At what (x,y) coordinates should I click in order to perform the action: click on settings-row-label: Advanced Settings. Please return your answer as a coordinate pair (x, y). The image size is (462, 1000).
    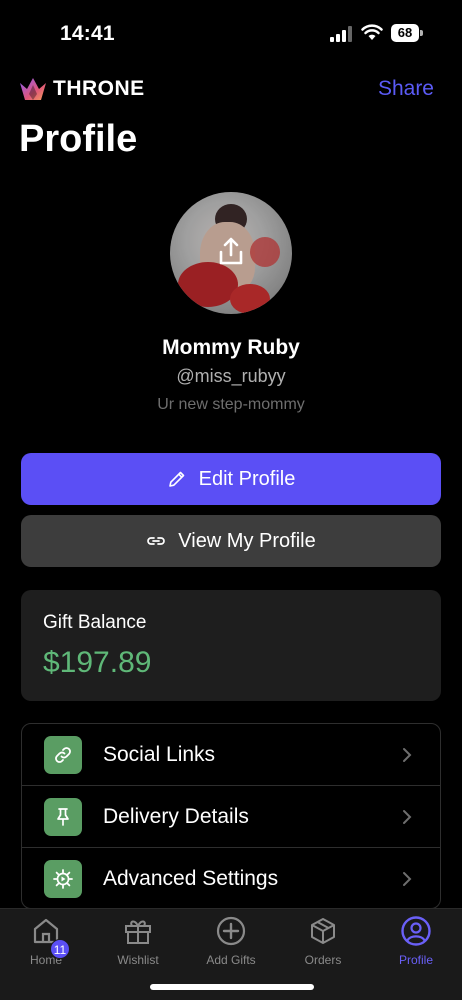
    Looking at the image, I should click on (191, 878).